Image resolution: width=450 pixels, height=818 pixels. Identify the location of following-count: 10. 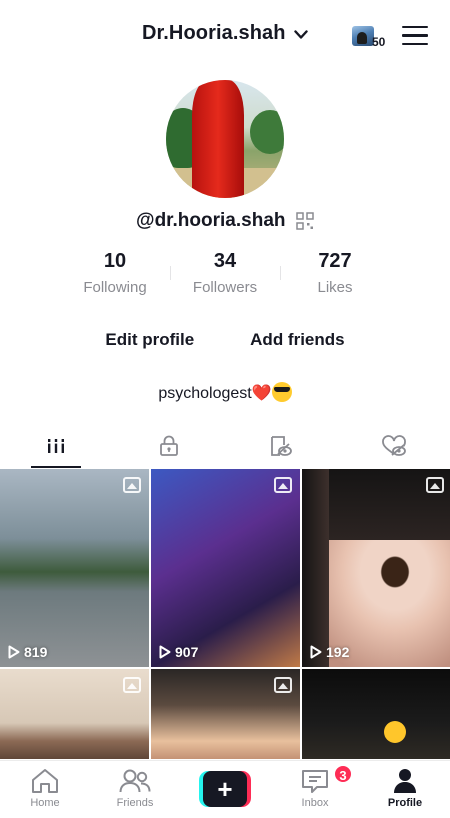
(115, 261).